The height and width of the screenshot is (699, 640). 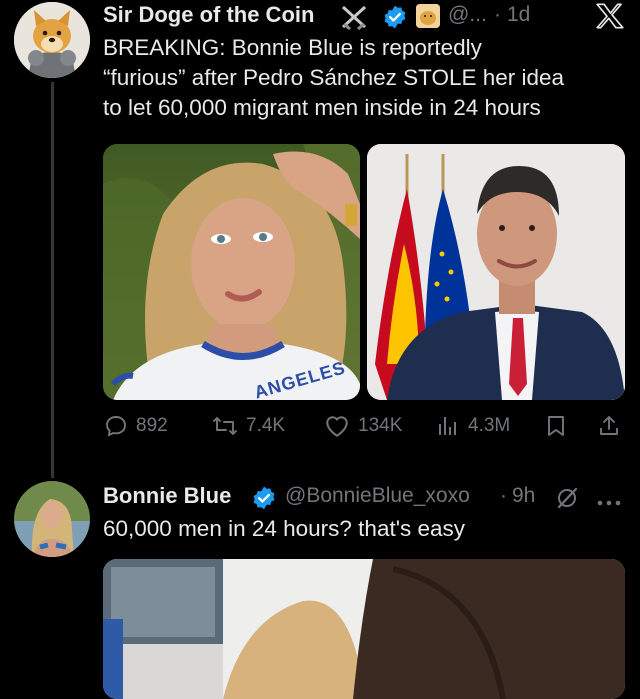 What do you see at coordinates (380, 425) in the screenshot?
I see `like-count: 134K` at bounding box center [380, 425].